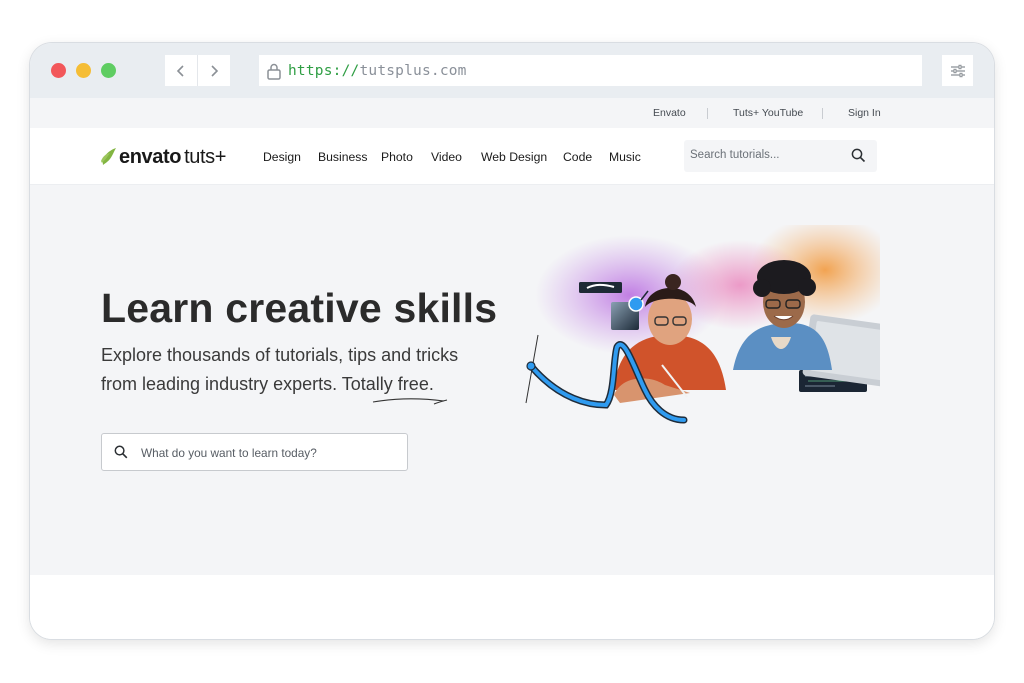 The height and width of the screenshot is (683, 1024). I want to click on close-window-button, so click(58, 70).